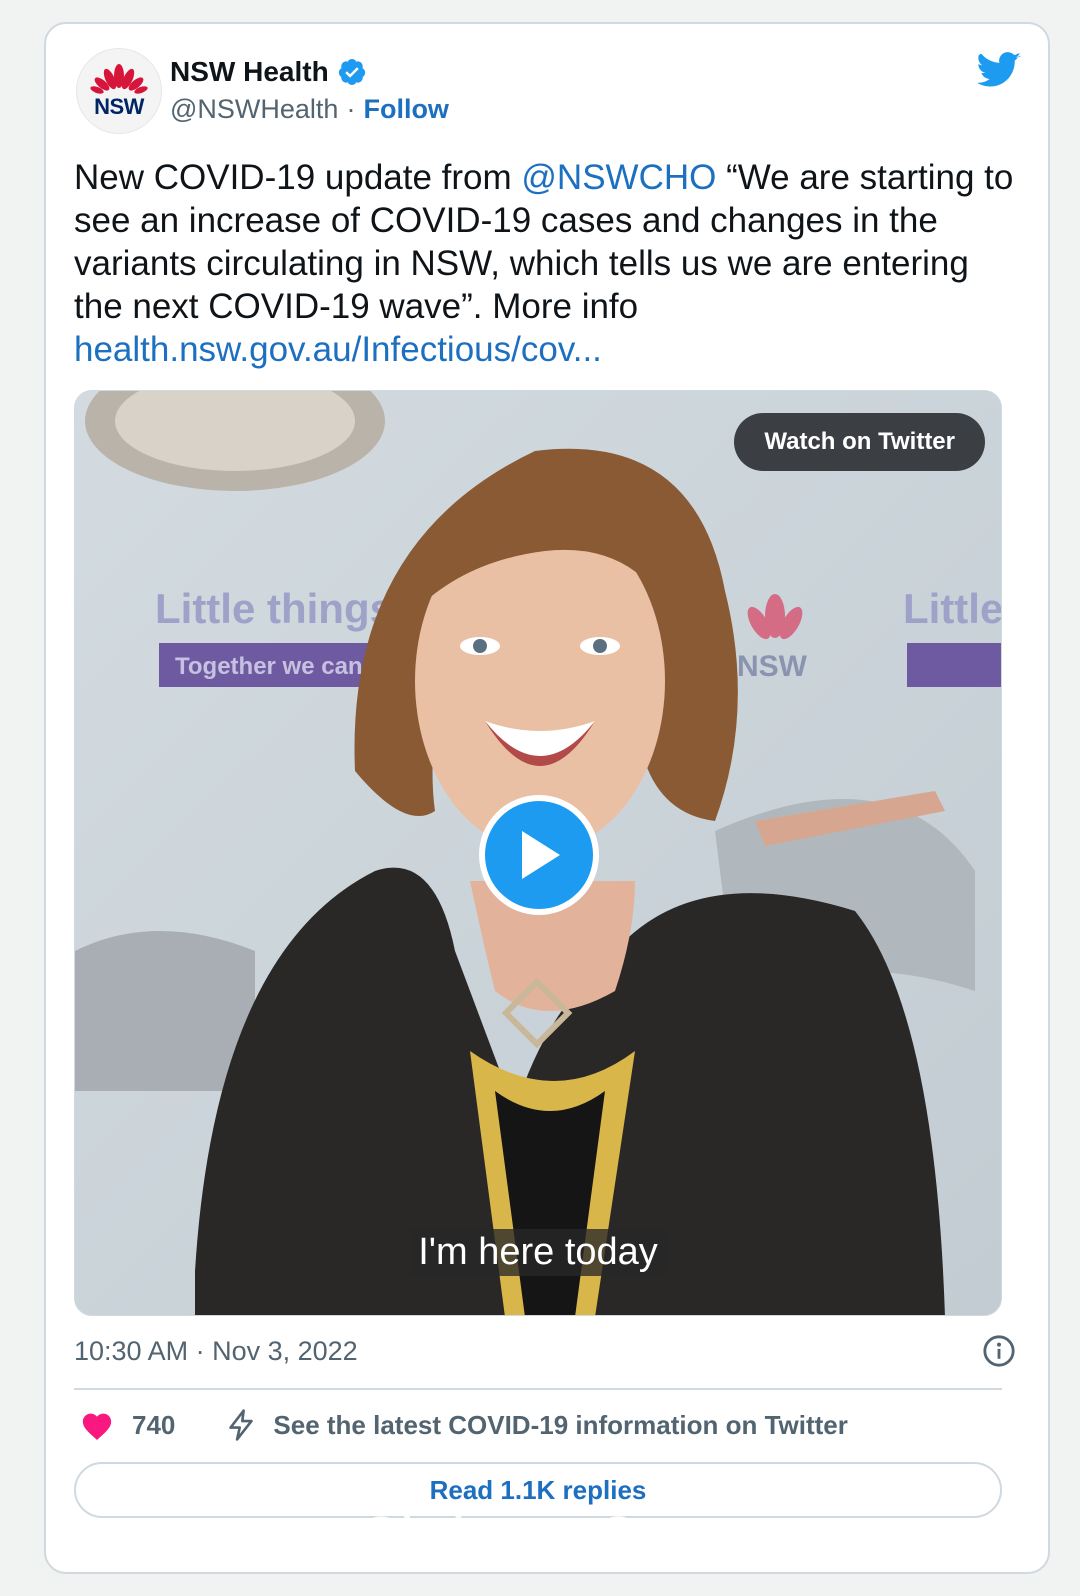 The height and width of the screenshot is (1596, 1080). What do you see at coordinates (772, 666) in the screenshot?
I see `bg-logo-nsw: NSW` at bounding box center [772, 666].